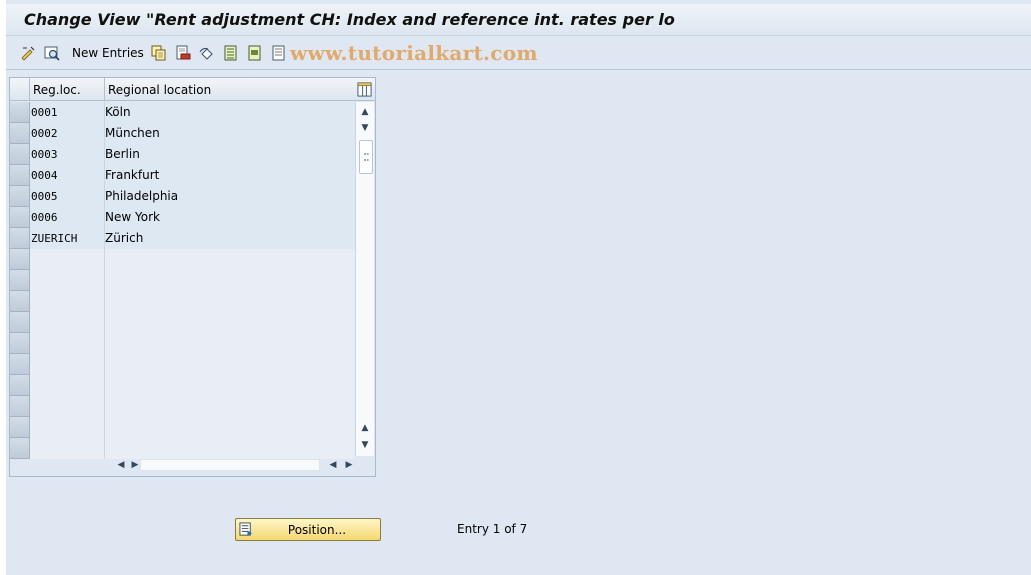 The height and width of the screenshot is (575, 1031). Describe the element at coordinates (365, 428) in the screenshot. I see `scroll-page-up-icon: ▲` at that location.